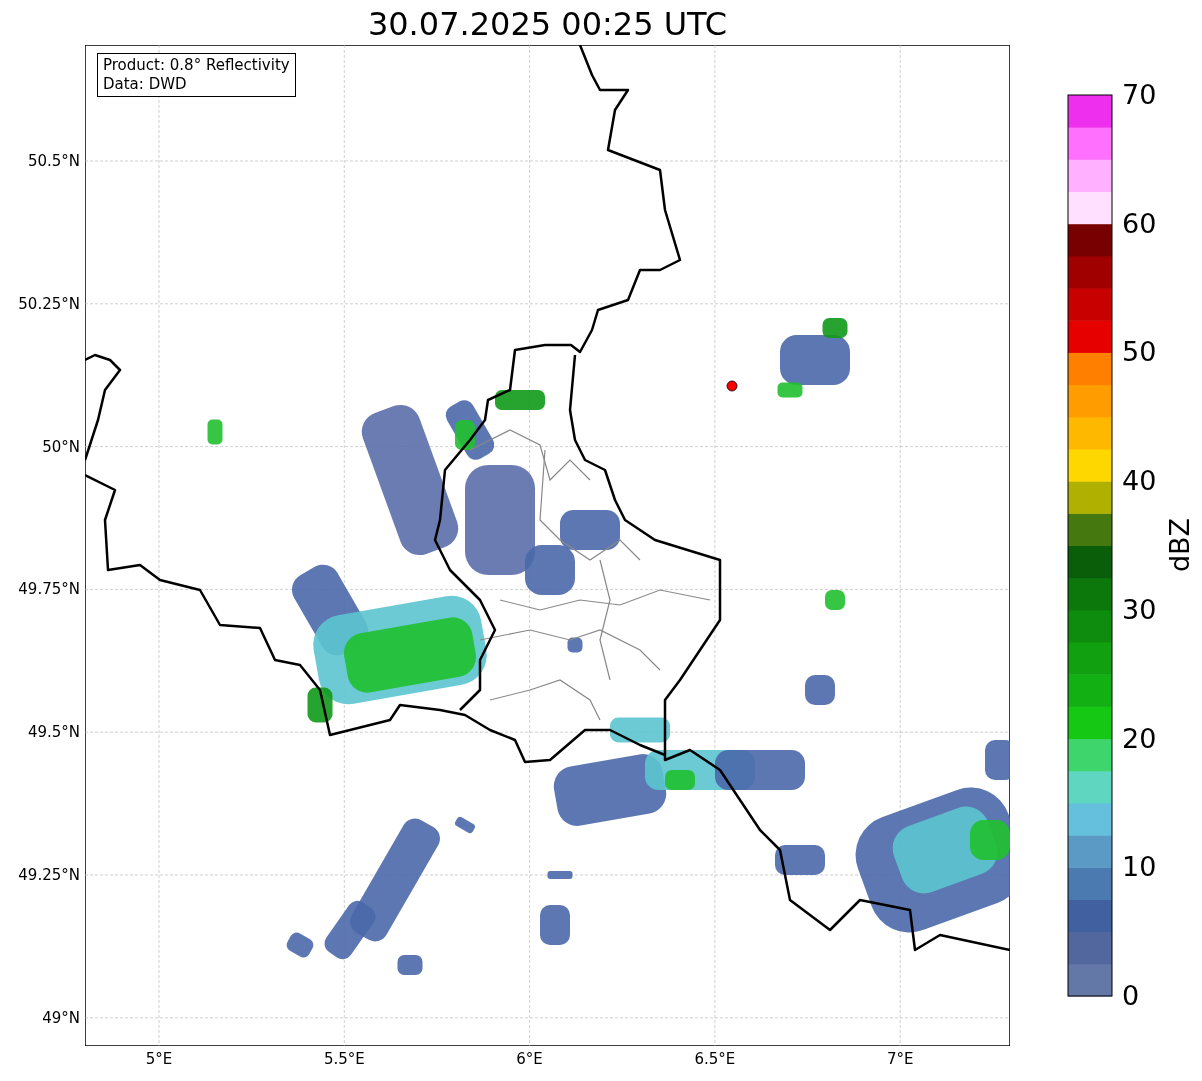 Image resolution: width=1202 pixels, height=1081 pixels. I want to click on colorbar-tick-label: 10, so click(1139, 867).